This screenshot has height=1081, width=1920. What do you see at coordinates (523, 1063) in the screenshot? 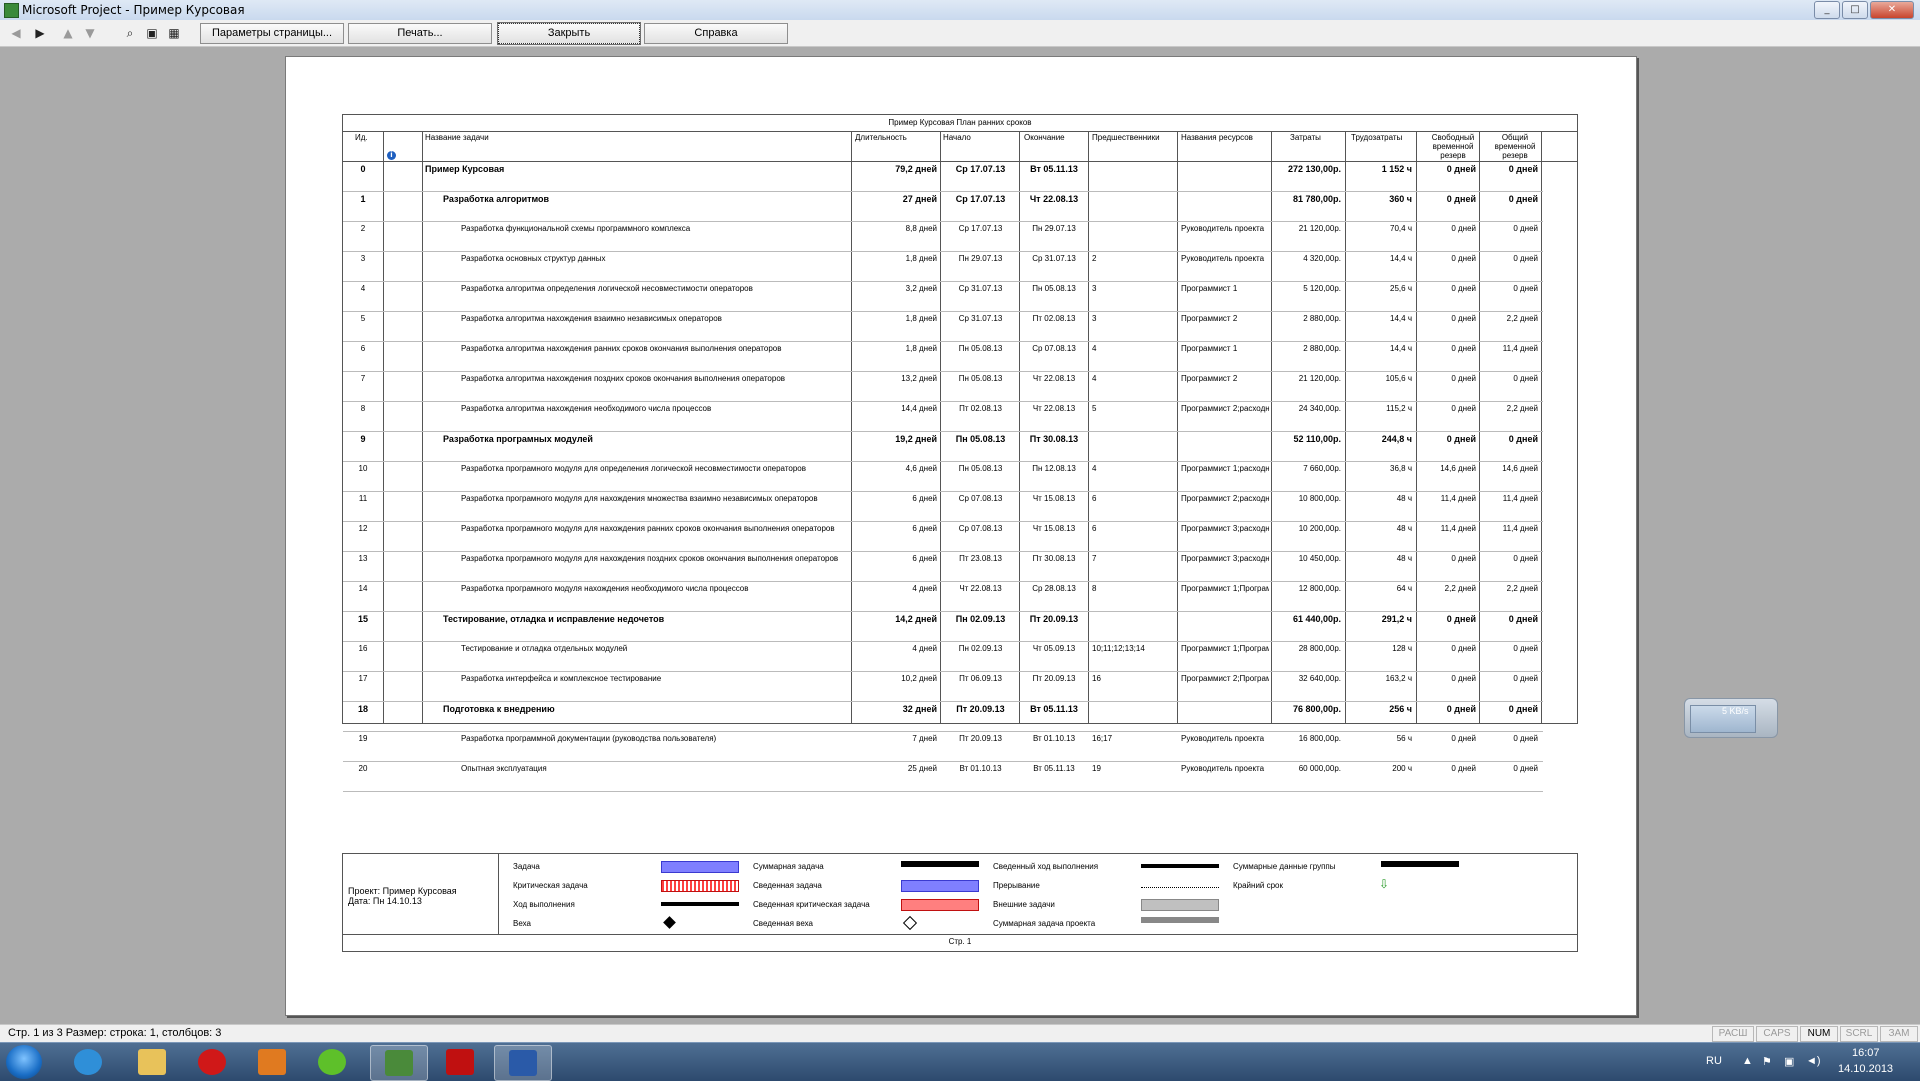
I see `taskbar-word` at bounding box center [523, 1063].